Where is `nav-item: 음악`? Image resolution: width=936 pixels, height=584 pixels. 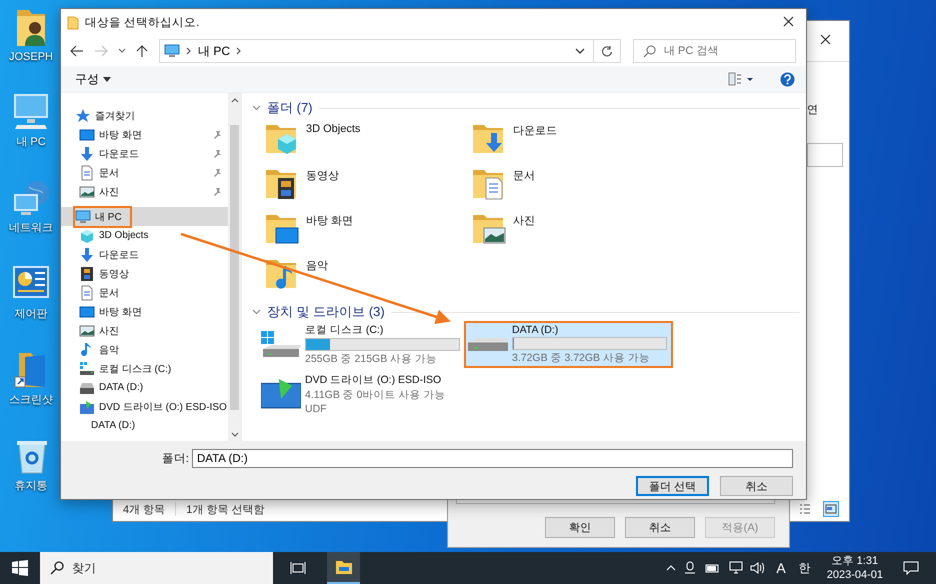 nav-item: 음악 is located at coordinates (144, 349).